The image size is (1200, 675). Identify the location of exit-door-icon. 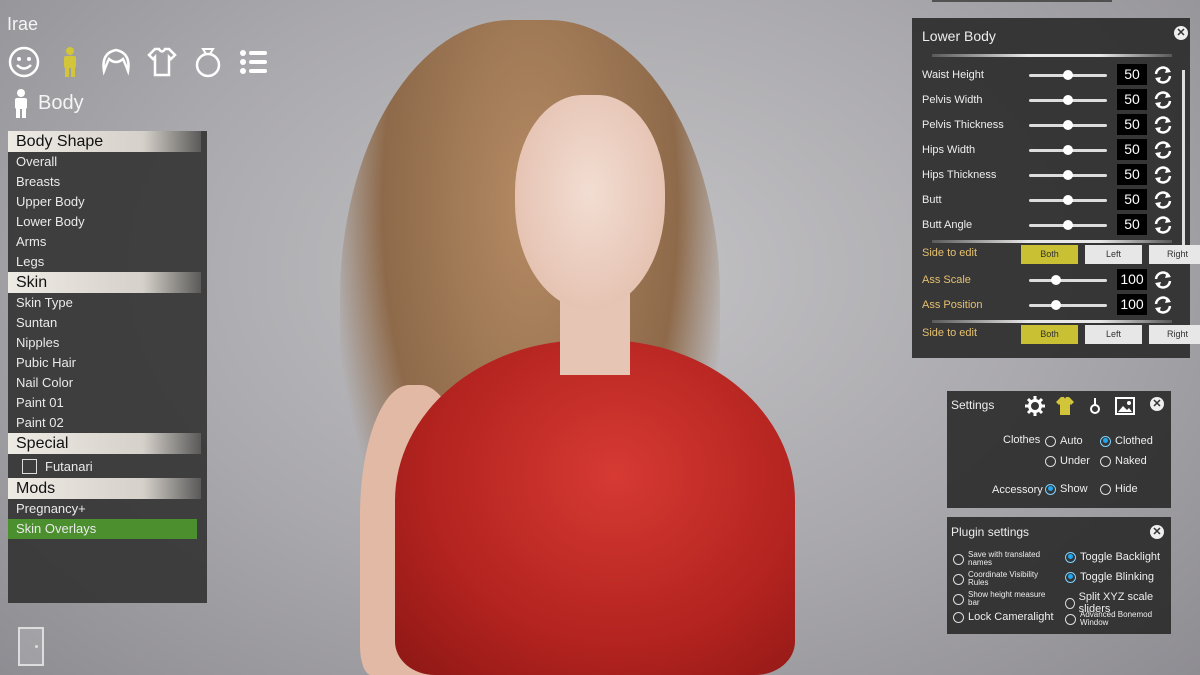
(31, 646).